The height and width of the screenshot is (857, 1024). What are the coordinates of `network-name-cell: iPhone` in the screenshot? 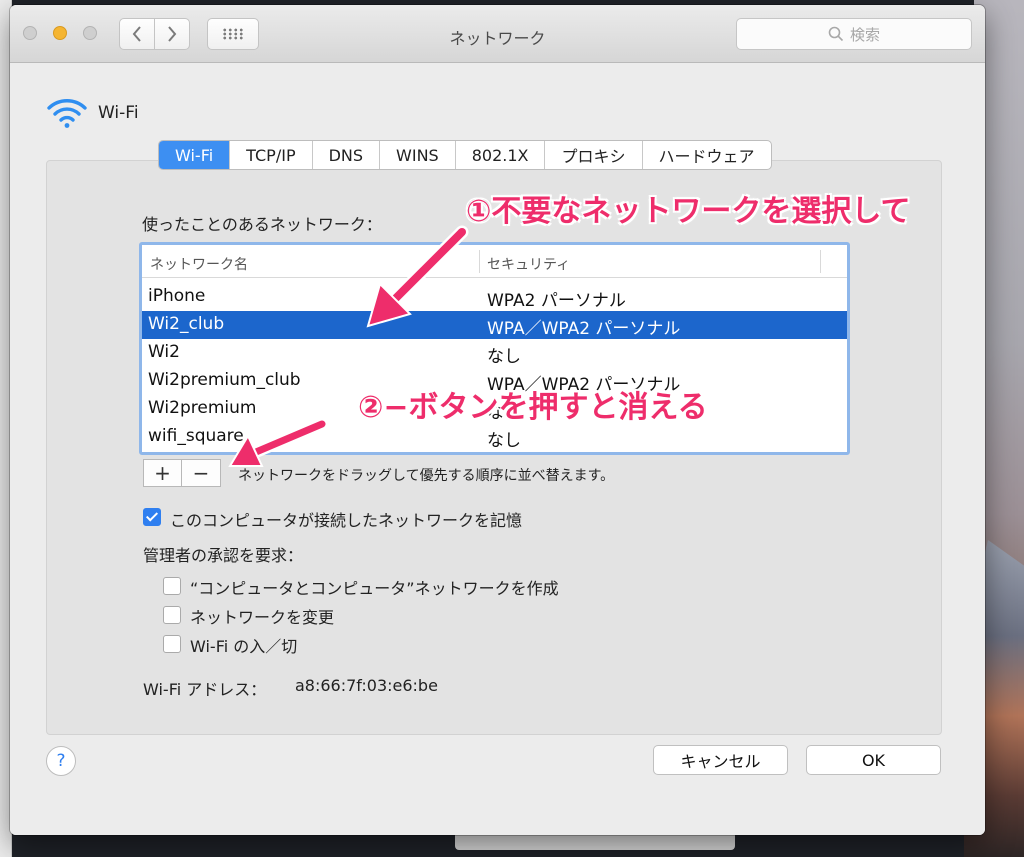 It's located at (177, 296).